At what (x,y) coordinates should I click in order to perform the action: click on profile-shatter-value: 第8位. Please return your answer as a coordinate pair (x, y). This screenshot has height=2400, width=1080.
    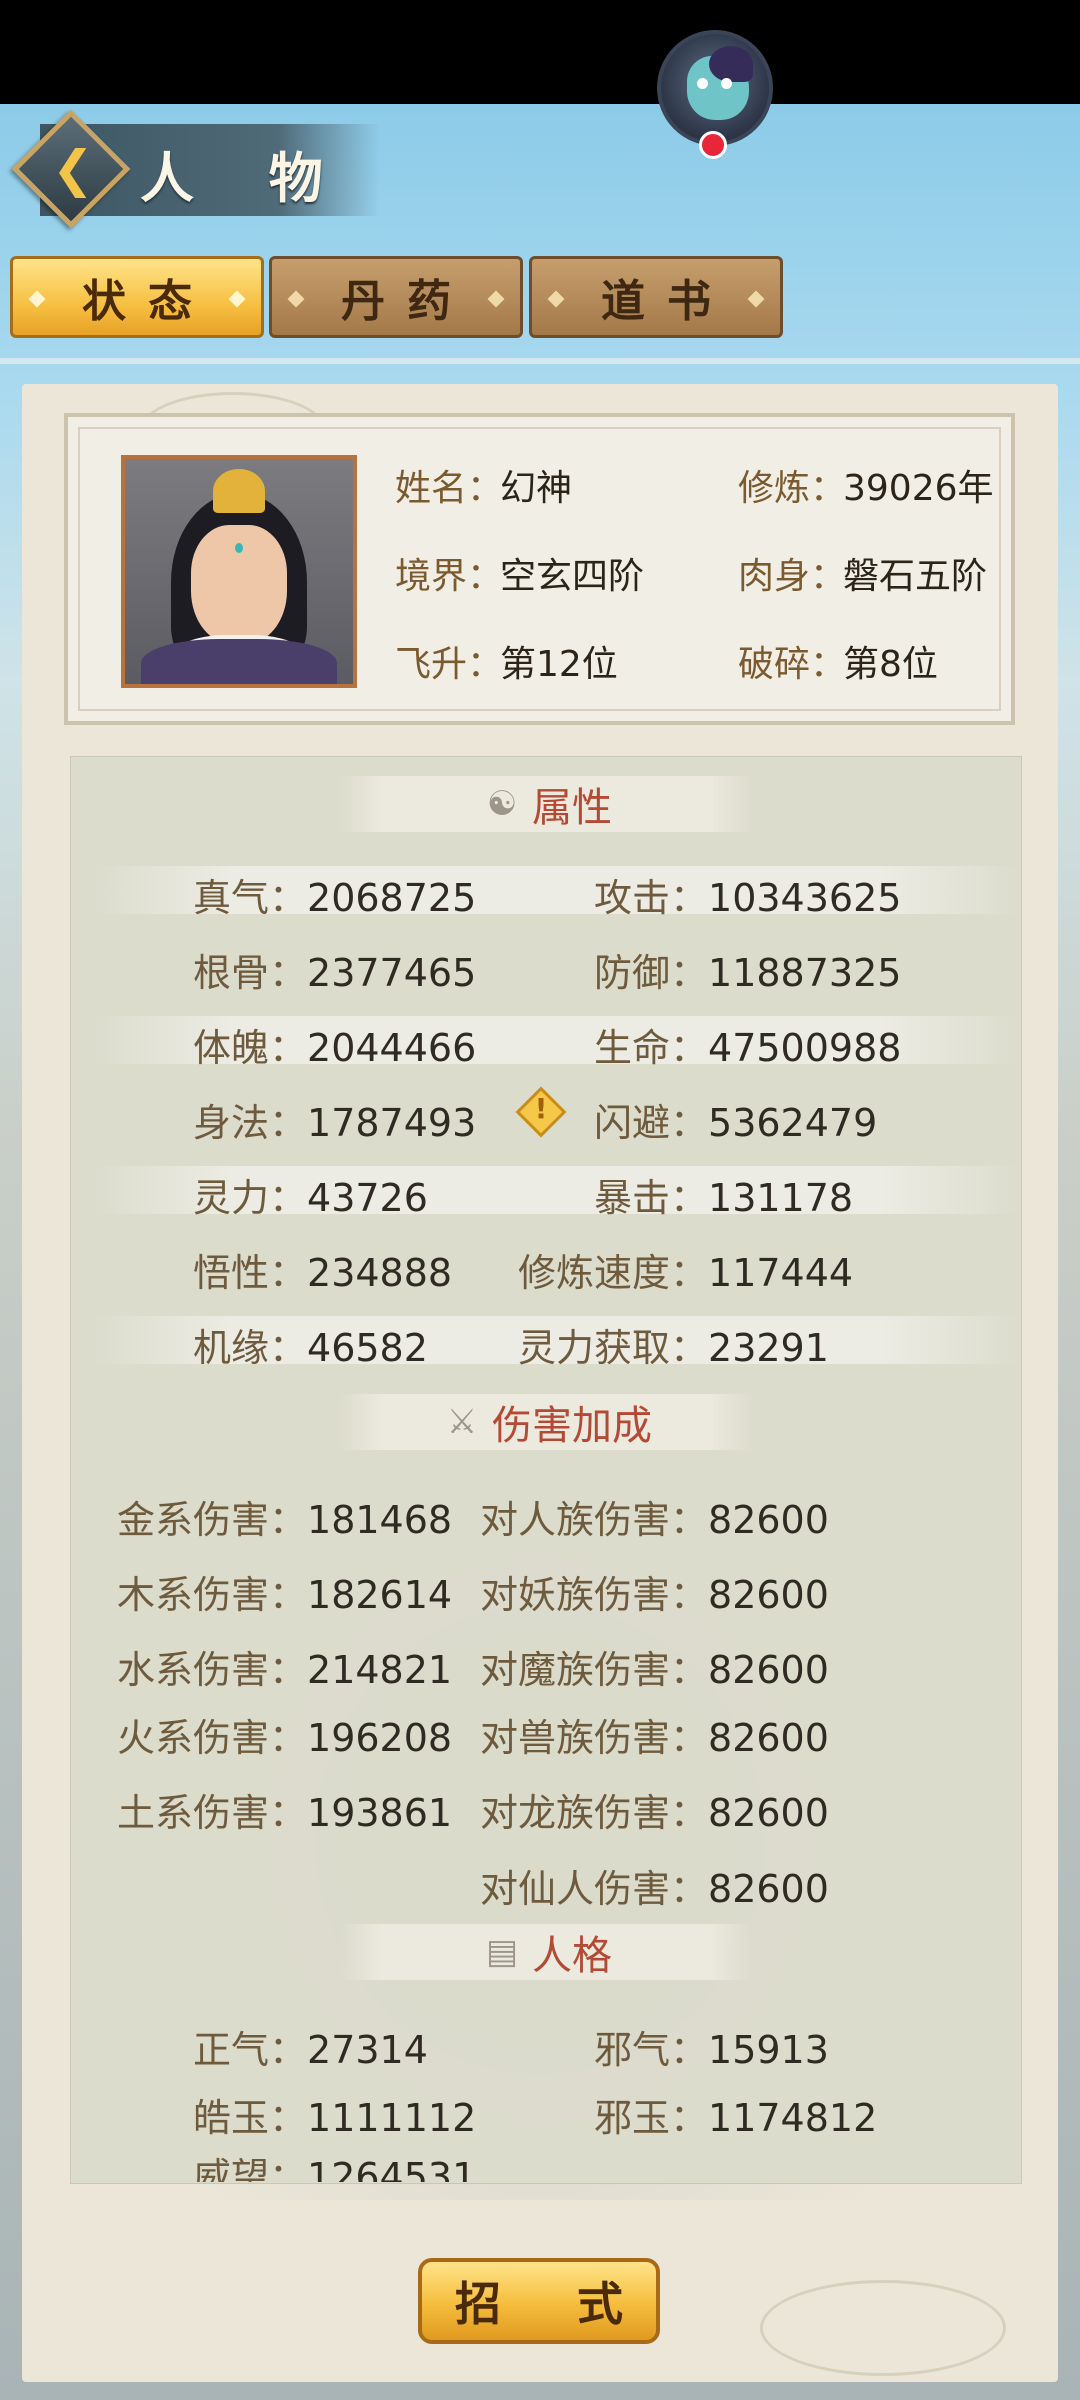
    Looking at the image, I should click on (890, 664).